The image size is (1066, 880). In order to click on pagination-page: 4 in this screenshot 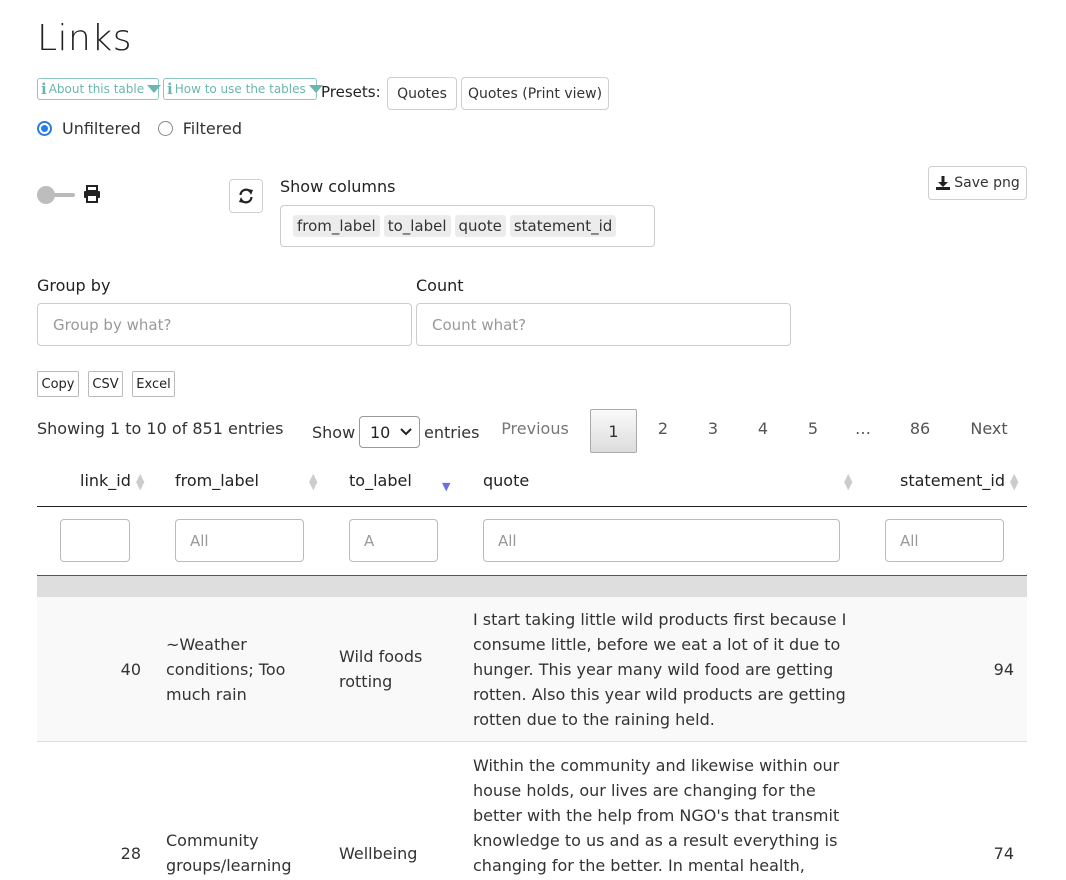, I will do `click(763, 428)`.